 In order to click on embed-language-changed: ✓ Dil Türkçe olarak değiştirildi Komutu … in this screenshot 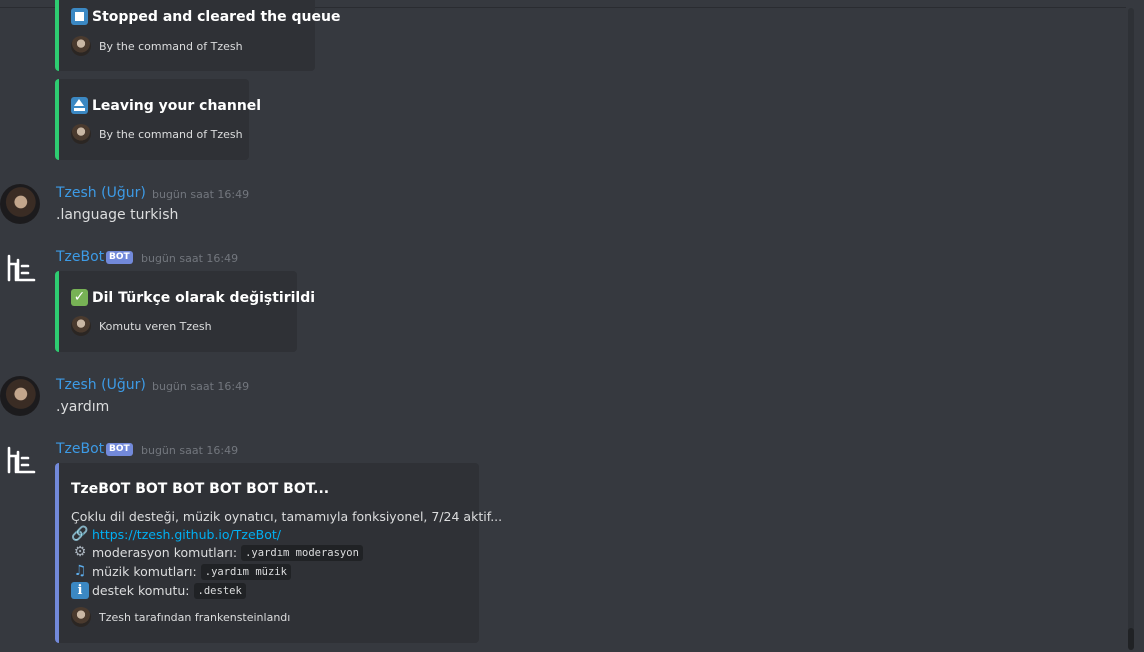, I will do `click(185, 311)`.